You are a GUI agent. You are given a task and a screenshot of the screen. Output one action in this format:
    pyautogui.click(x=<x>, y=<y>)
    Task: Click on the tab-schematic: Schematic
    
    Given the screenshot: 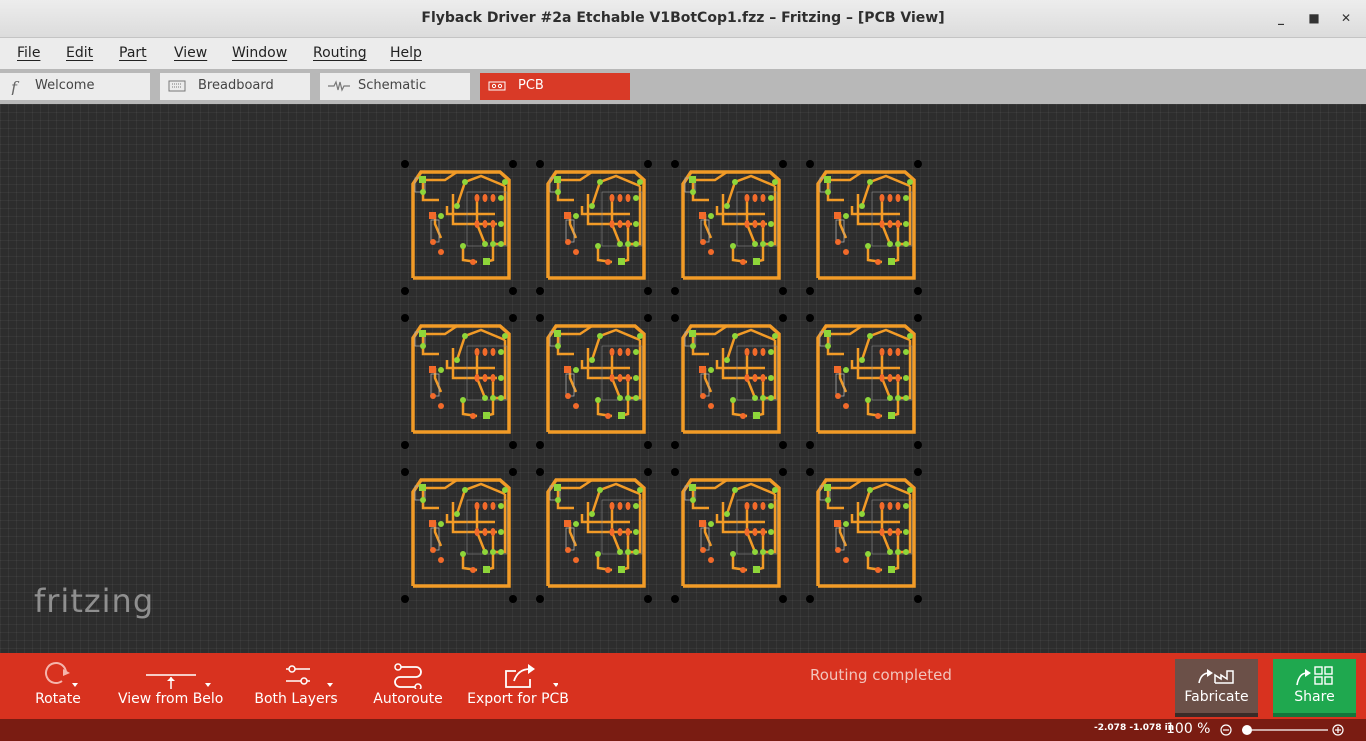 What is the action you would take?
    pyautogui.click(x=395, y=86)
    